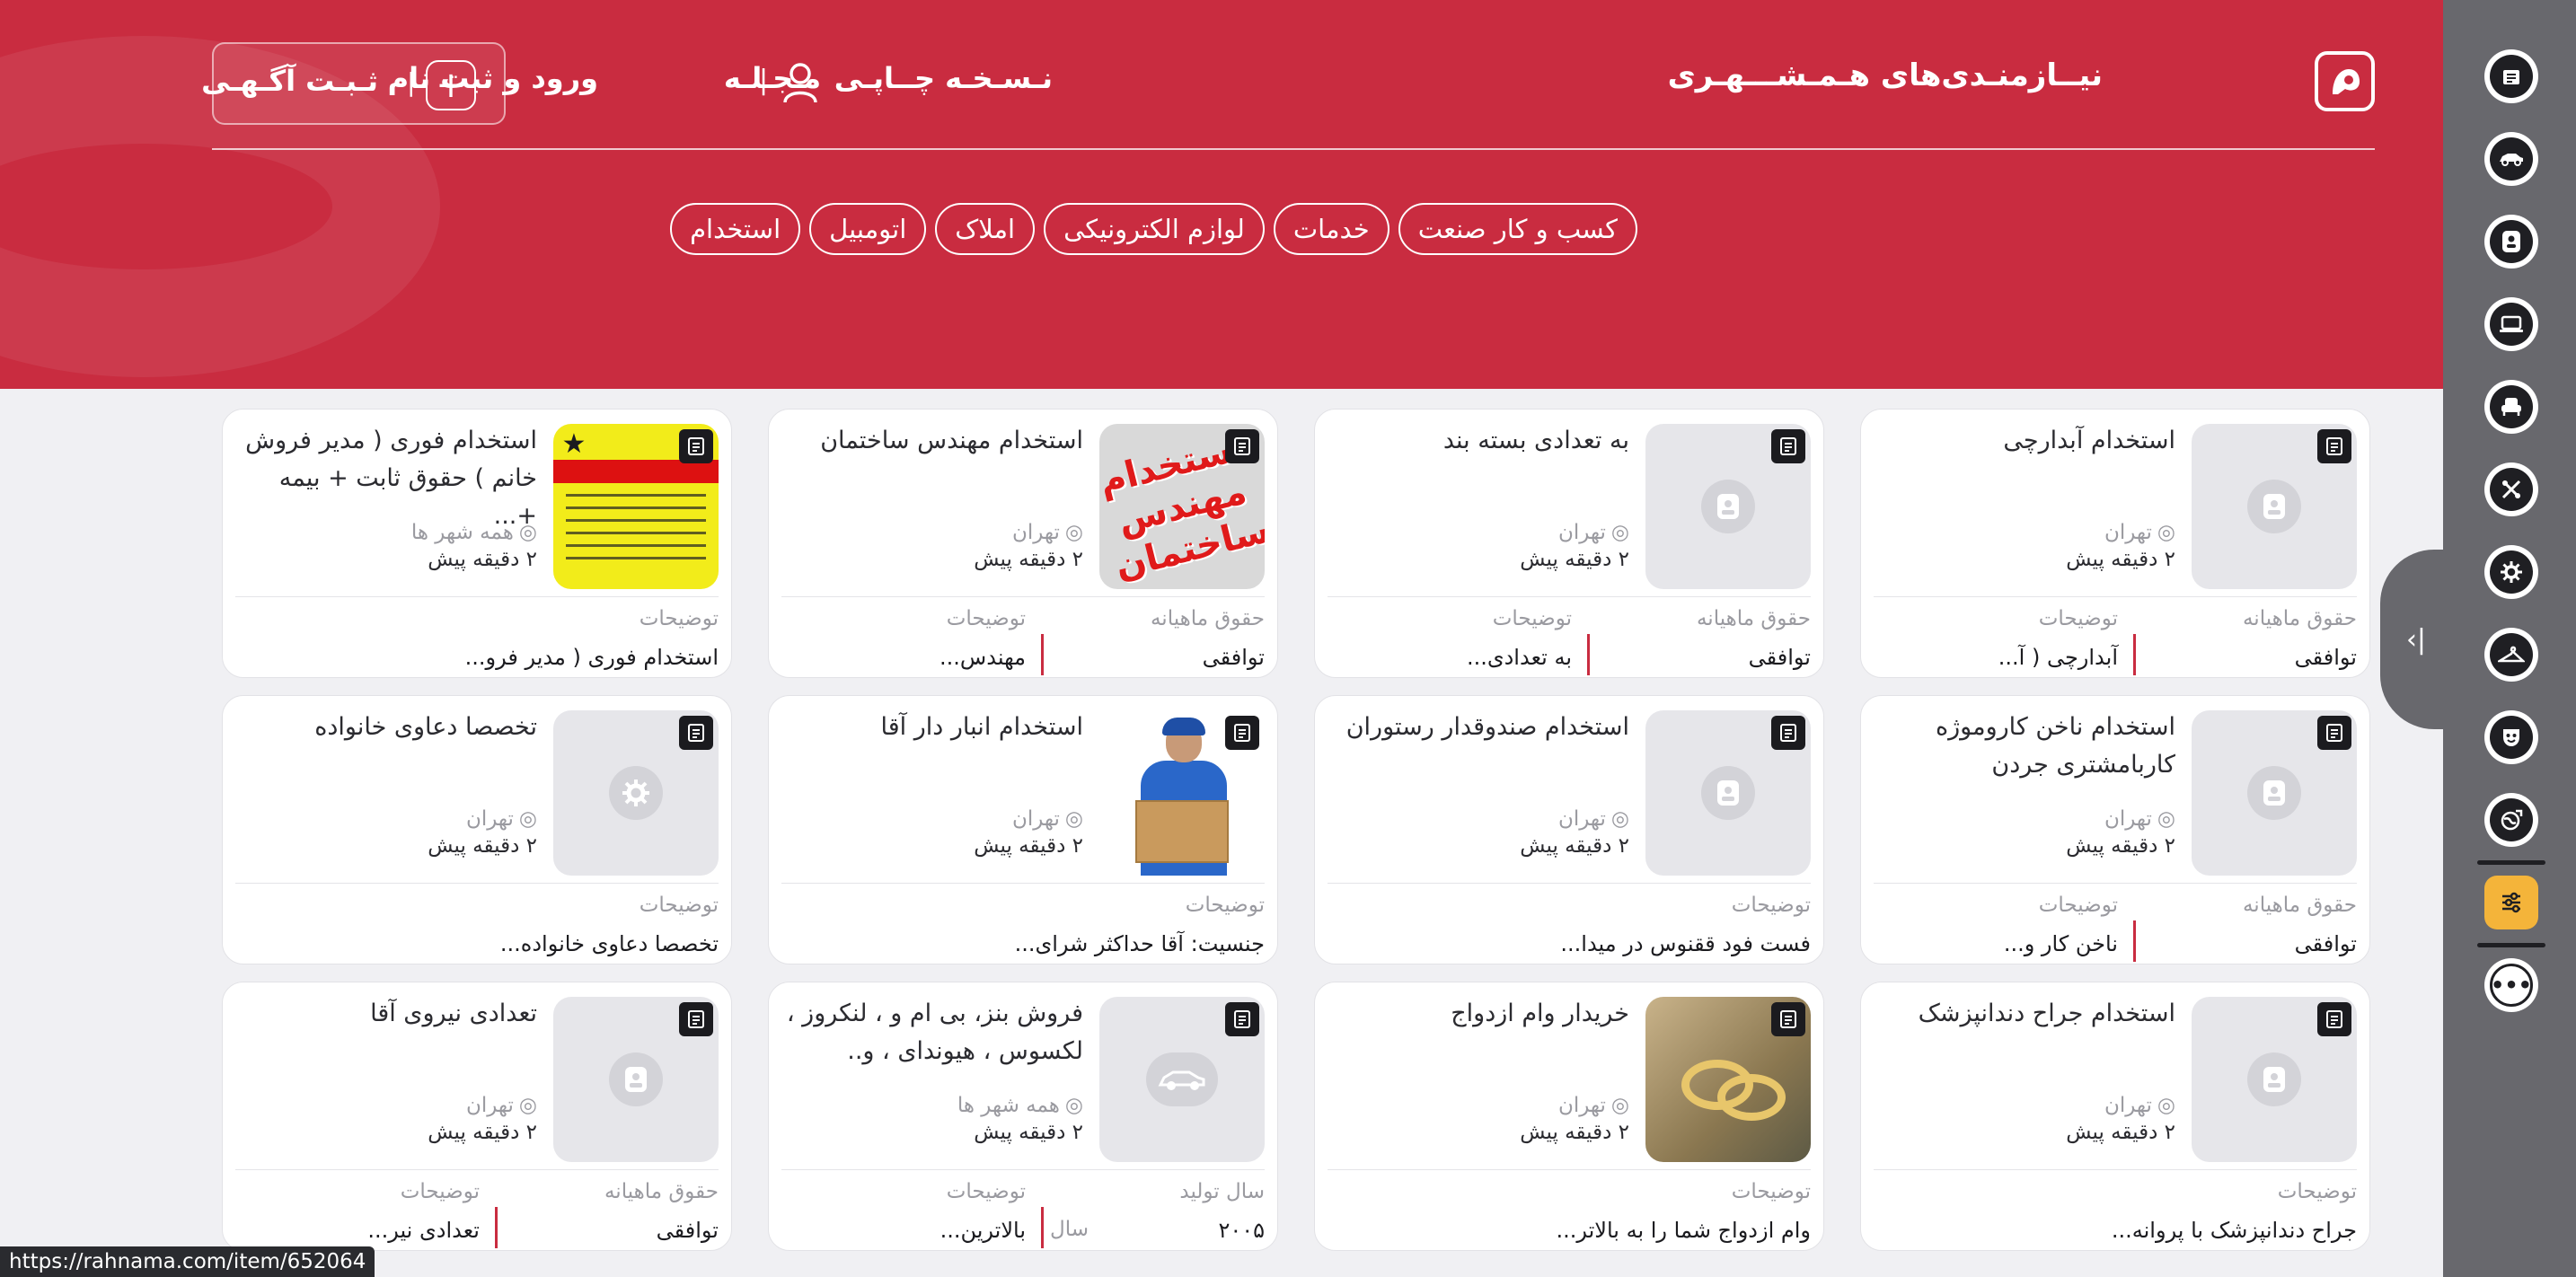 The image size is (2576, 1277). I want to click on post-ad-button: + | ثـبـت آگـهـی, so click(353, 83).